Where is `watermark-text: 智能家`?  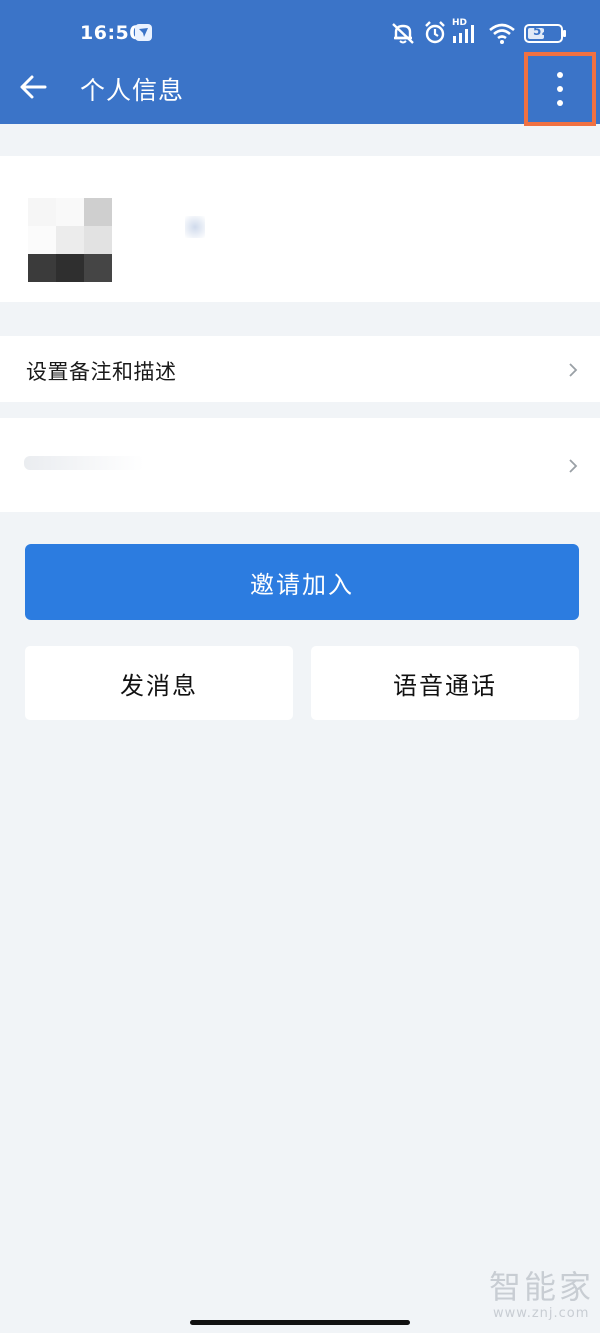
watermark-text: 智能家 is located at coordinates (542, 1287).